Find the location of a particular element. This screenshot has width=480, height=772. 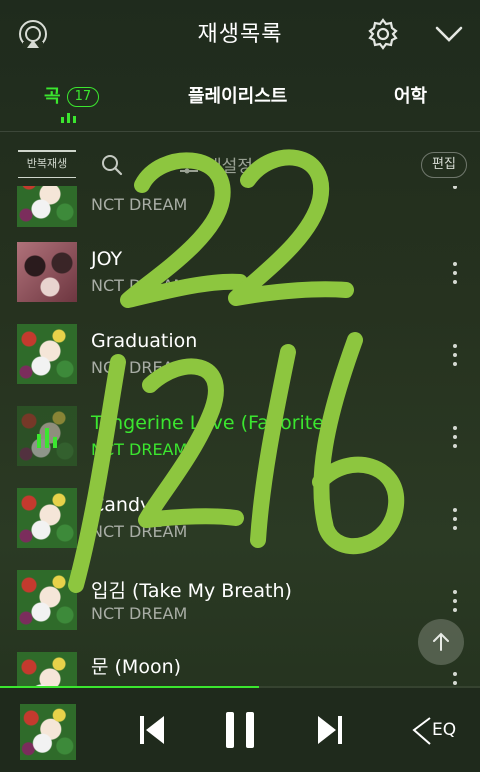

tab-songs-label: 곡 is located at coordinates (52, 96).